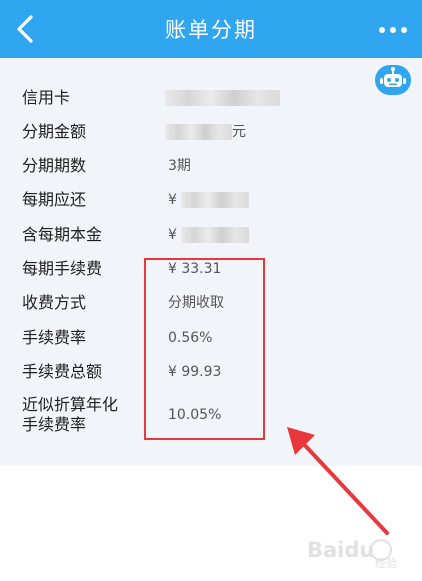 The width and height of the screenshot is (422, 581). Describe the element at coordinates (190, 338) in the screenshot. I see `detail-value: 0.56%` at that location.